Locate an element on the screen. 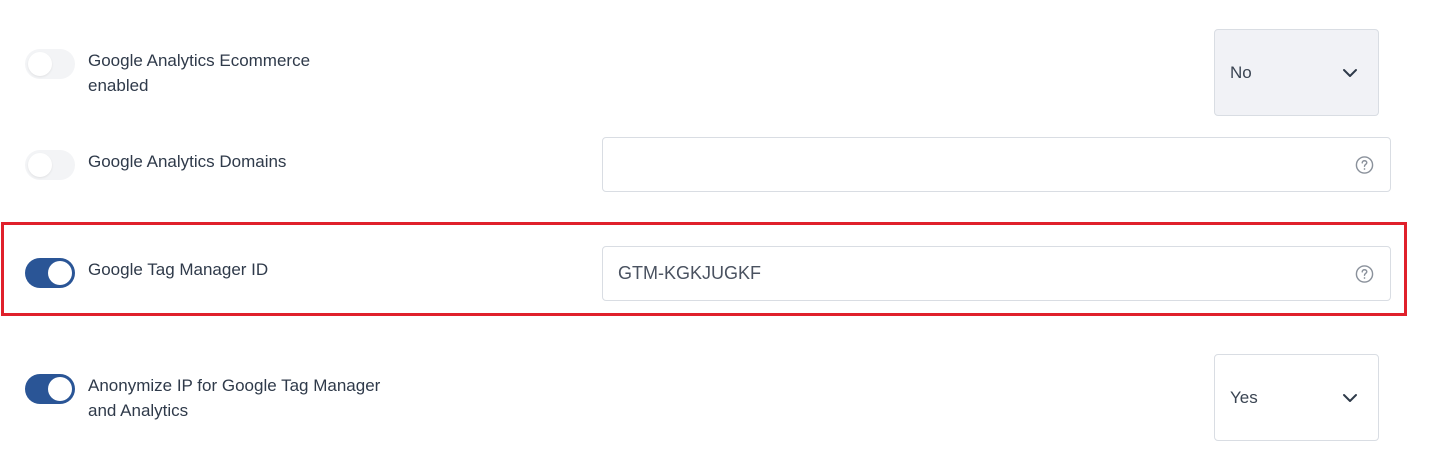 The image size is (1439, 452). anonymize-label-line1: Anonymize IP for Google Tag Manager is located at coordinates (234, 385).